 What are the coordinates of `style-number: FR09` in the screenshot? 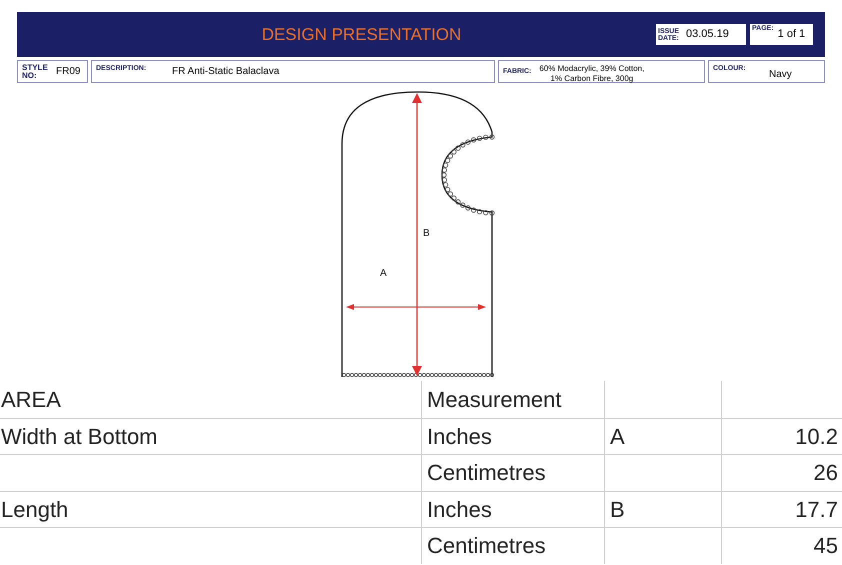 It's located at (68, 72).